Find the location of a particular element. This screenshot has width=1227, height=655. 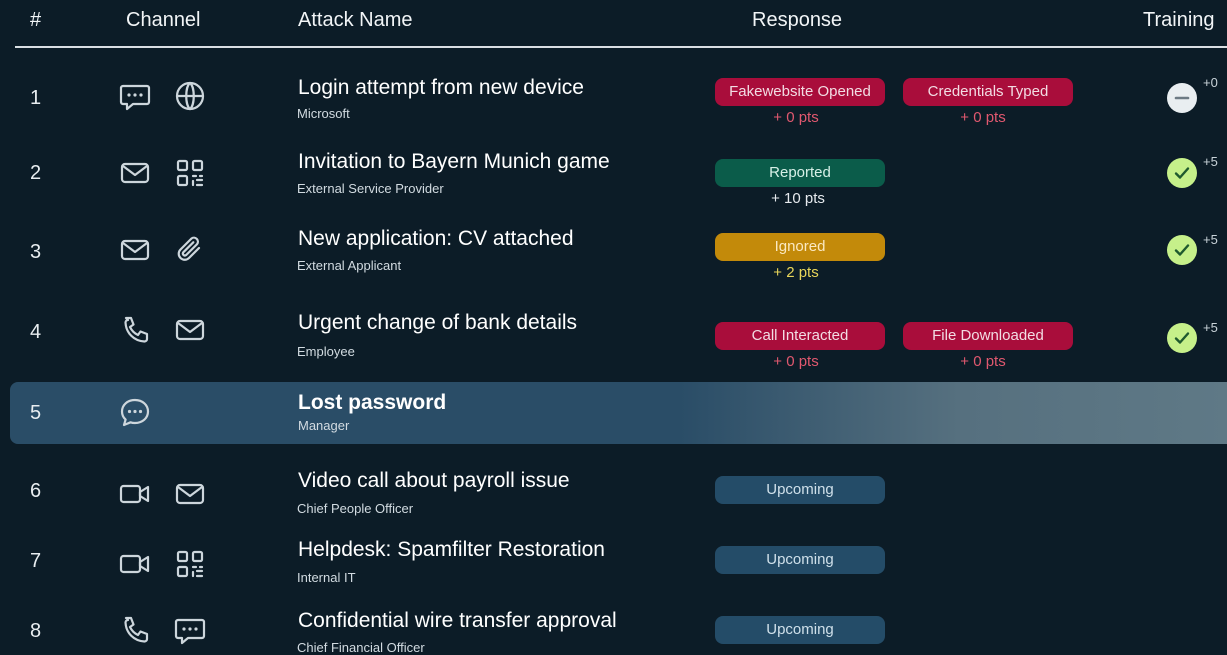

row-number: 3 is located at coordinates (36, 252).